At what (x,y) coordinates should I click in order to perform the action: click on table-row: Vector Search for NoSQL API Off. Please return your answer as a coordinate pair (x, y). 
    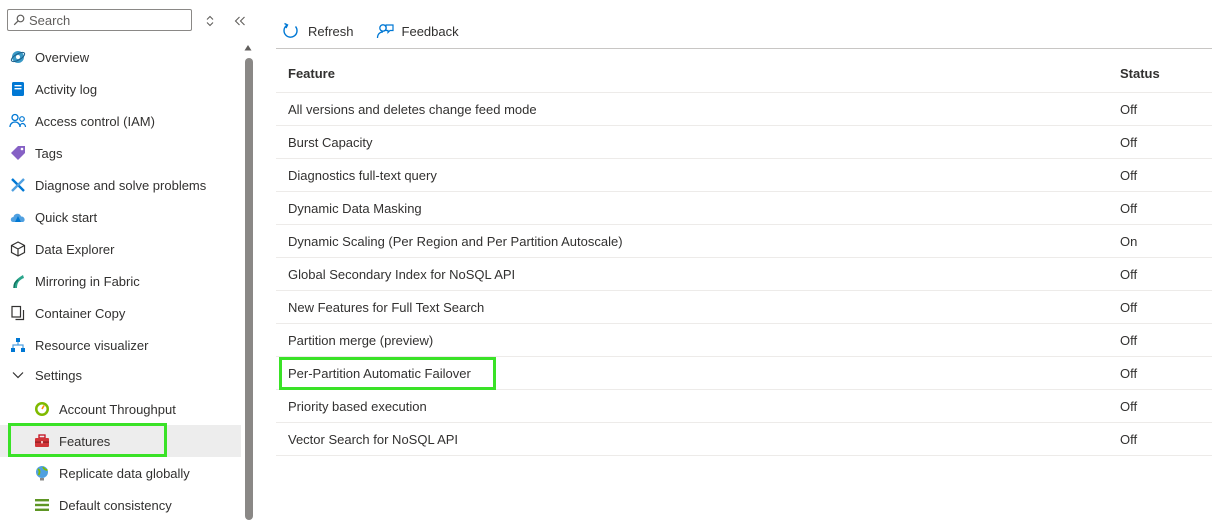
    Looking at the image, I should click on (744, 439).